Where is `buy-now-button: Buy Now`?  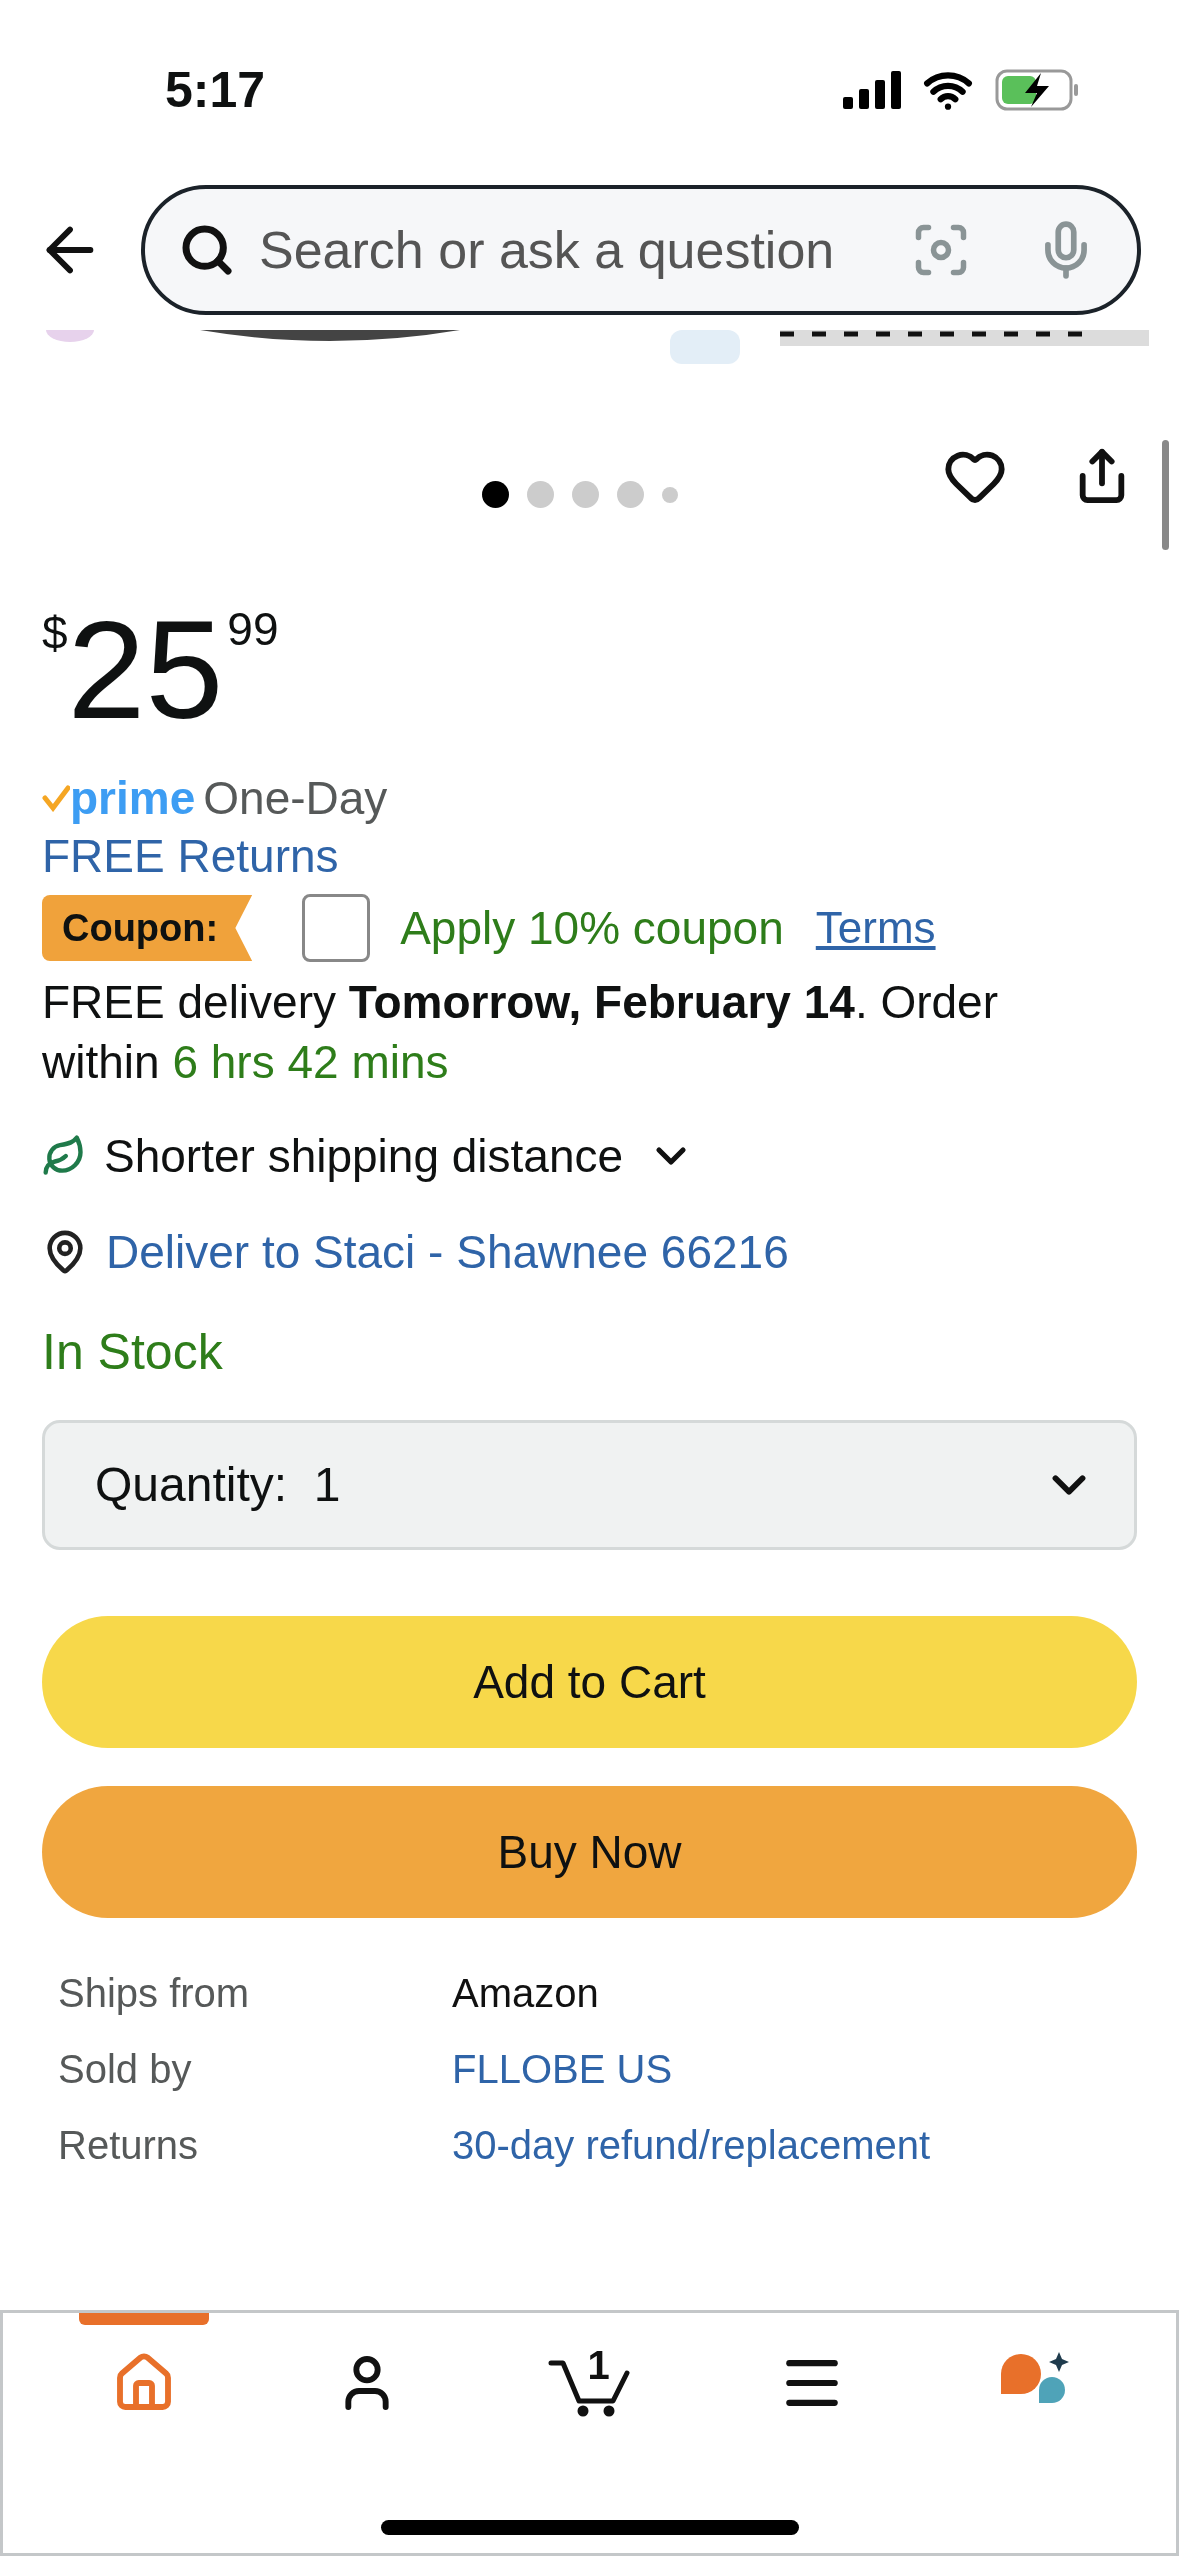
buy-now-button: Buy Now is located at coordinates (589, 1852).